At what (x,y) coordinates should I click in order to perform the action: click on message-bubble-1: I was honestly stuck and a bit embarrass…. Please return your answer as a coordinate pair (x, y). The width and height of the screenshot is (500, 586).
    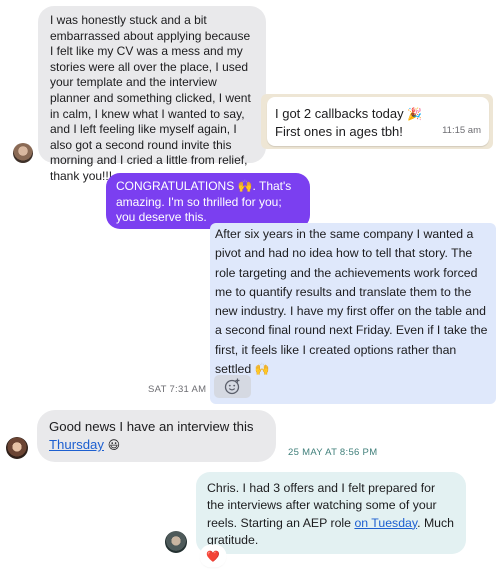
    Looking at the image, I should click on (152, 94).